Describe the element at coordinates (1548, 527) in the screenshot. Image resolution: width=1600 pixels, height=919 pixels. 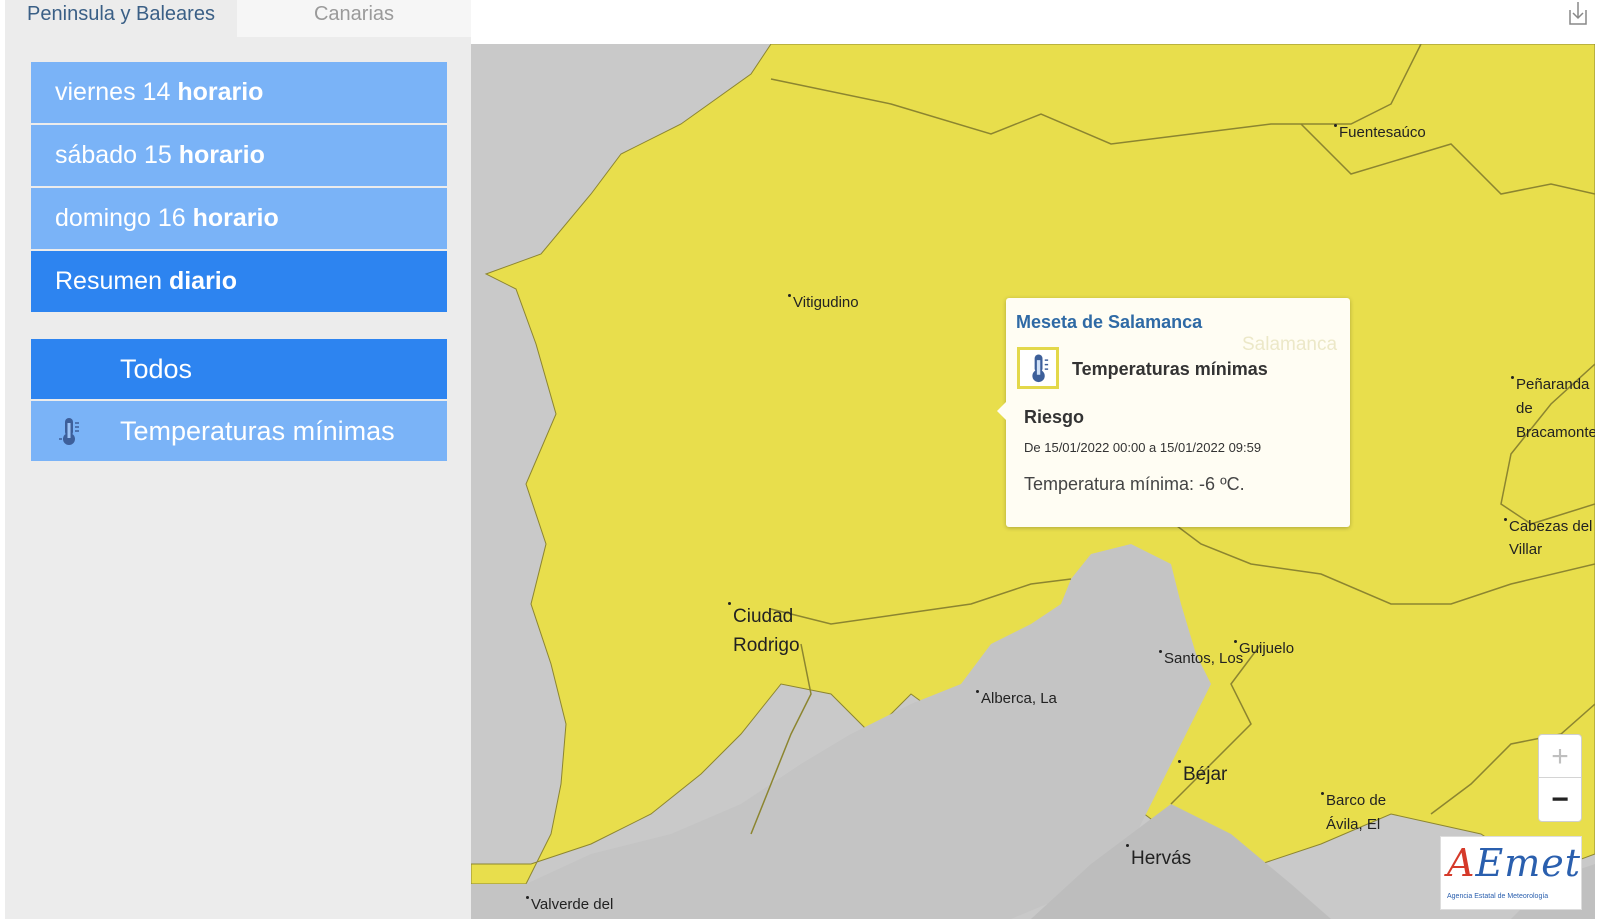
I see `place-cabezas: Cabezas del` at that location.